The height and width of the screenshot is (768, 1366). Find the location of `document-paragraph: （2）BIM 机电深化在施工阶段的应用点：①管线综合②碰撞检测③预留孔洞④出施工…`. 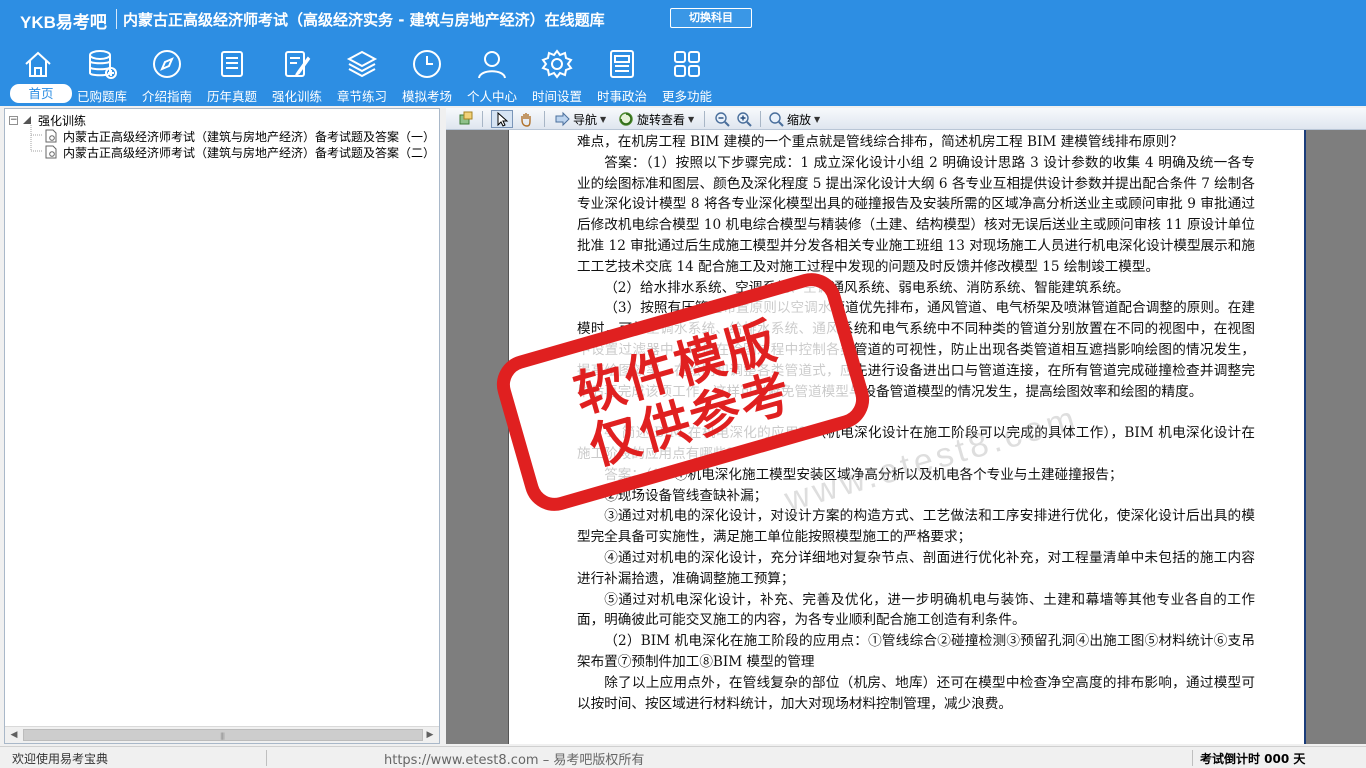

document-paragraph: （2）BIM 机电深化在施工阶段的应用点：①管线综合②碰撞检测③预留孔洞④出施工… is located at coordinates (916, 651).